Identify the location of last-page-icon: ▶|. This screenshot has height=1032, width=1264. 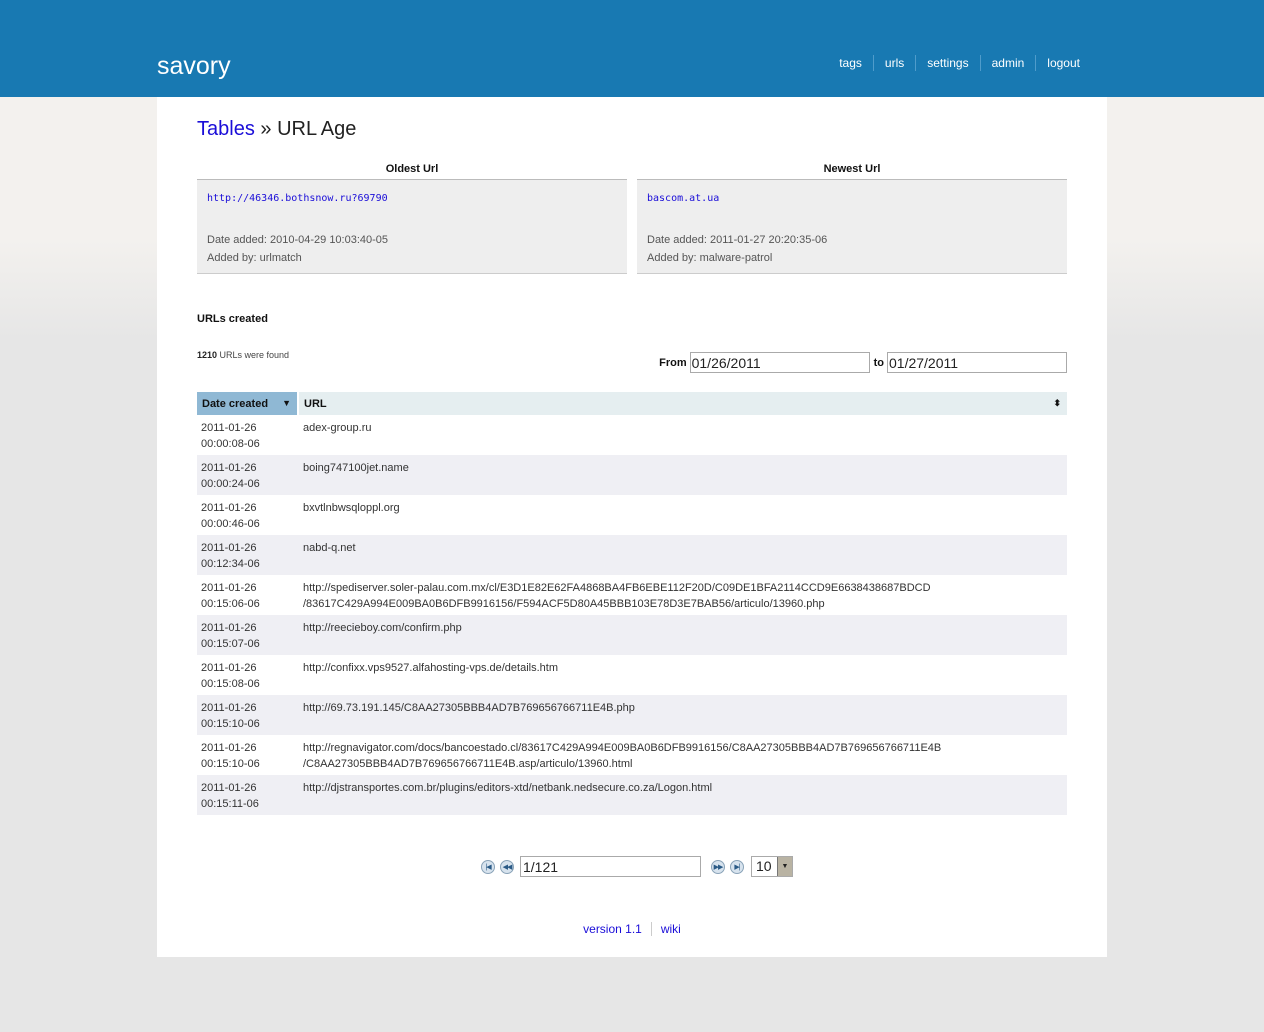
(737, 866).